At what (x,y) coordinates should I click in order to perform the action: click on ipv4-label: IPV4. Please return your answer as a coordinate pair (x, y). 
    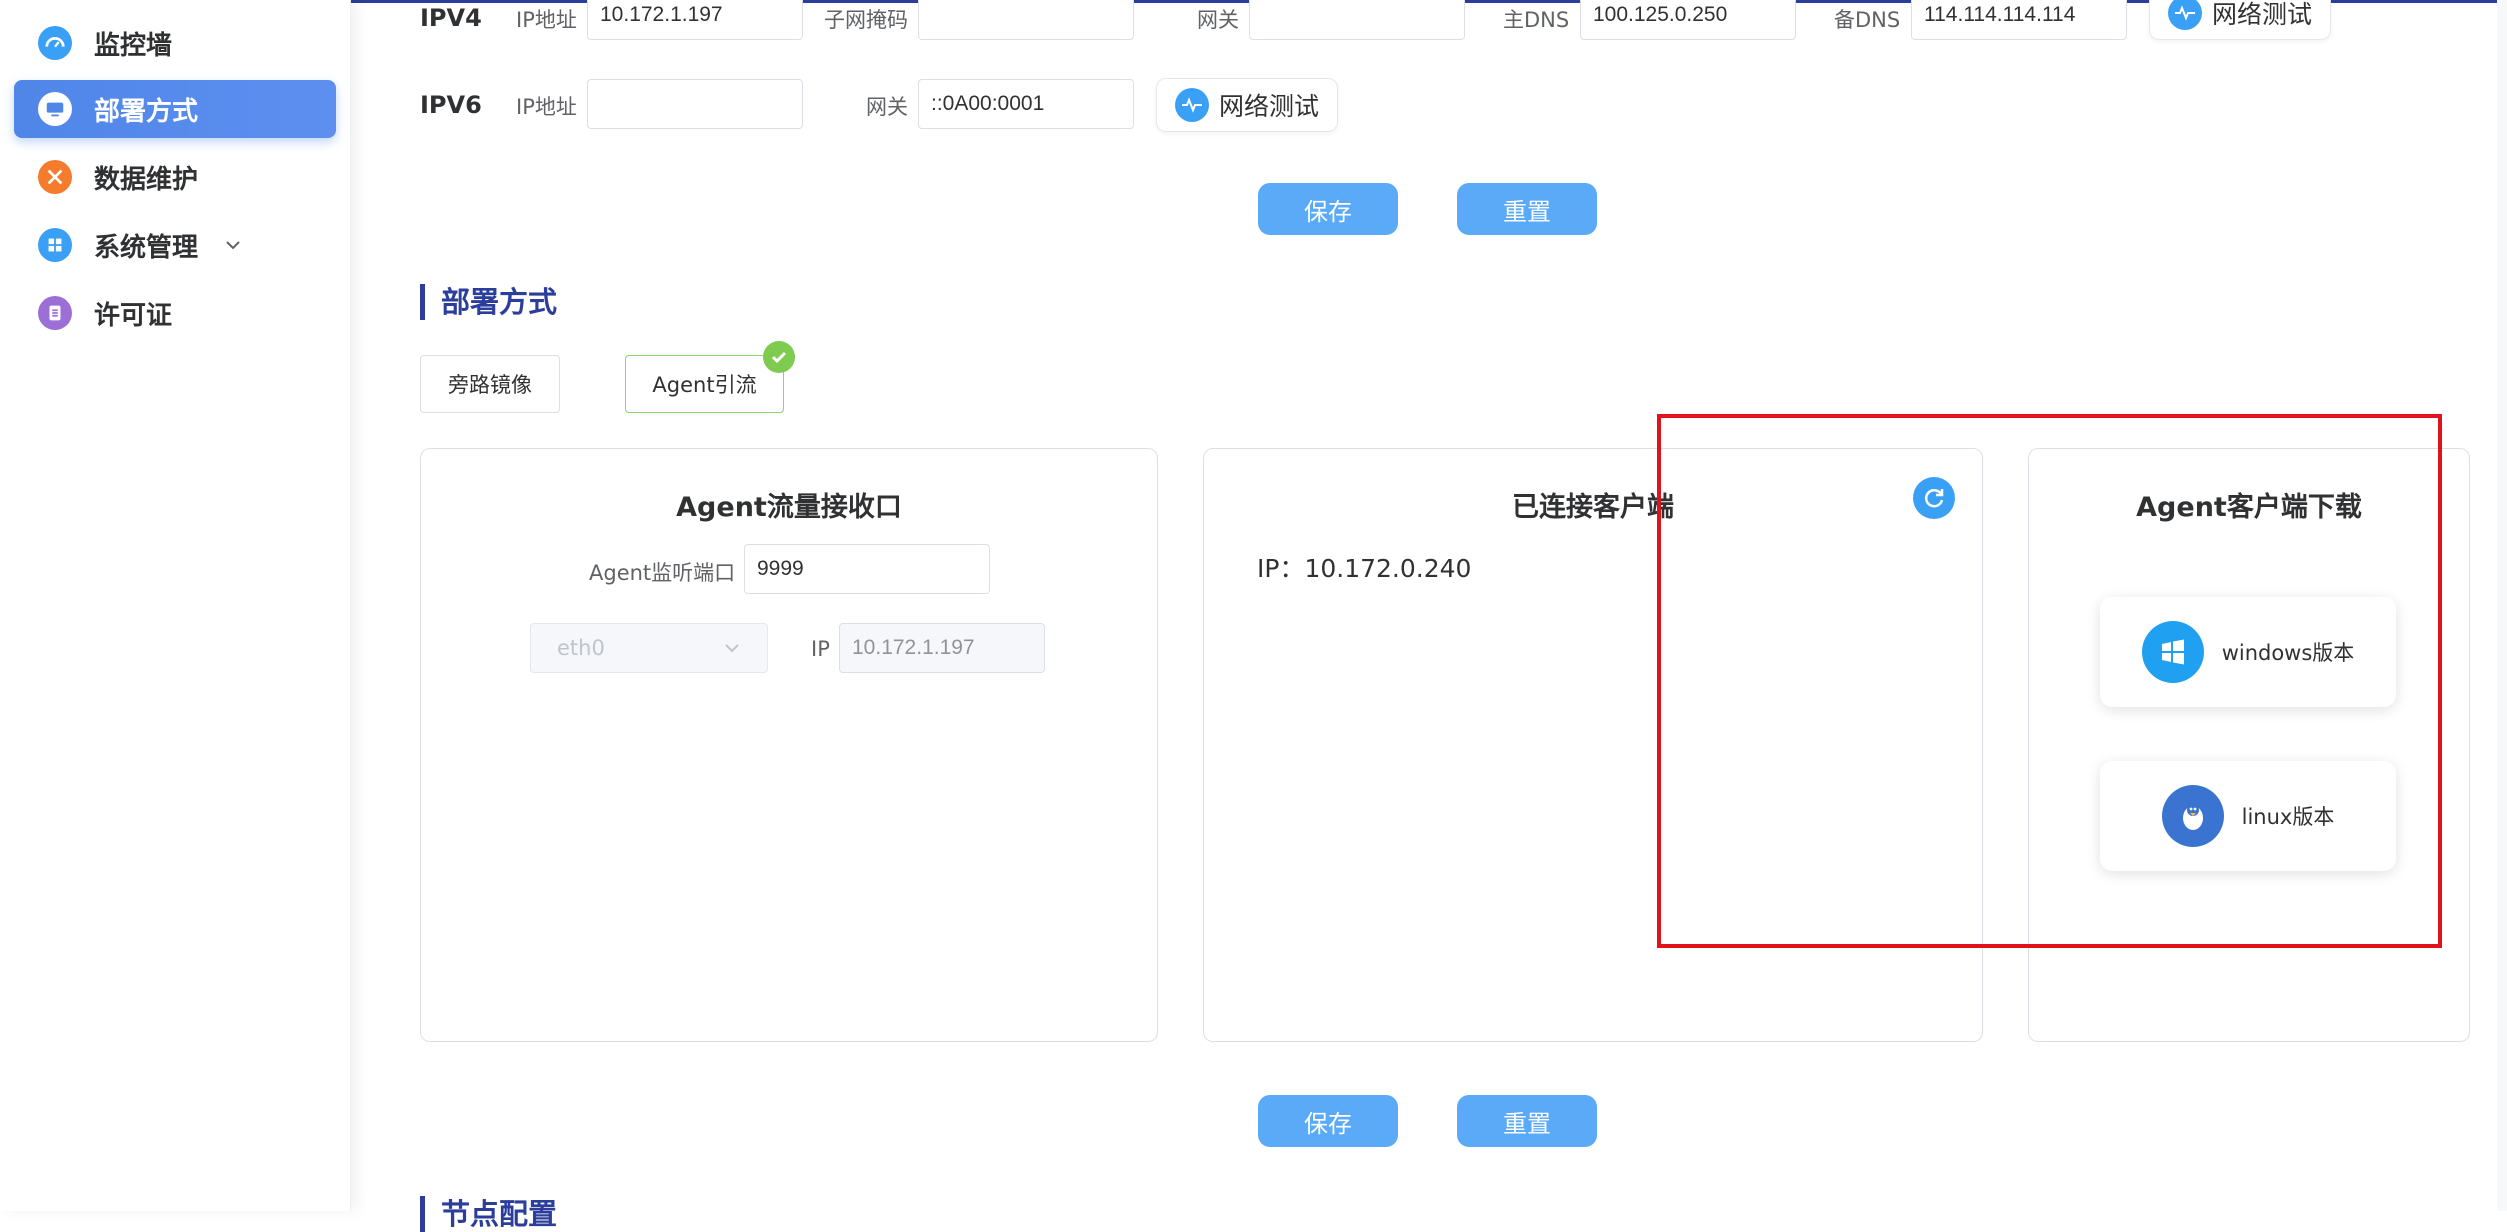
    Looking at the image, I should click on (451, 18).